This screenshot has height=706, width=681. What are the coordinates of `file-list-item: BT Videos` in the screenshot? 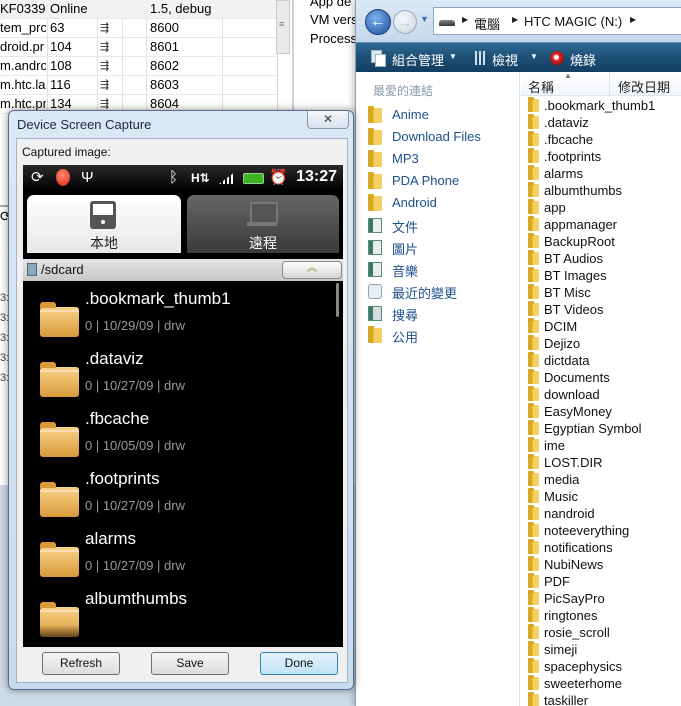 It's located at (601, 309).